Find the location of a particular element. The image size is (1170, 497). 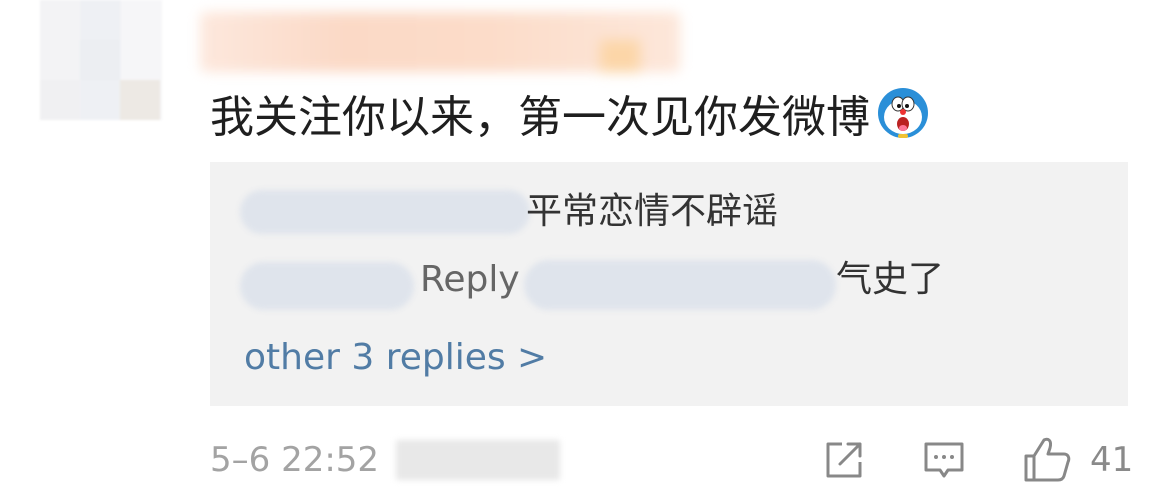

comment-icon is located at coordinates (944, 460).